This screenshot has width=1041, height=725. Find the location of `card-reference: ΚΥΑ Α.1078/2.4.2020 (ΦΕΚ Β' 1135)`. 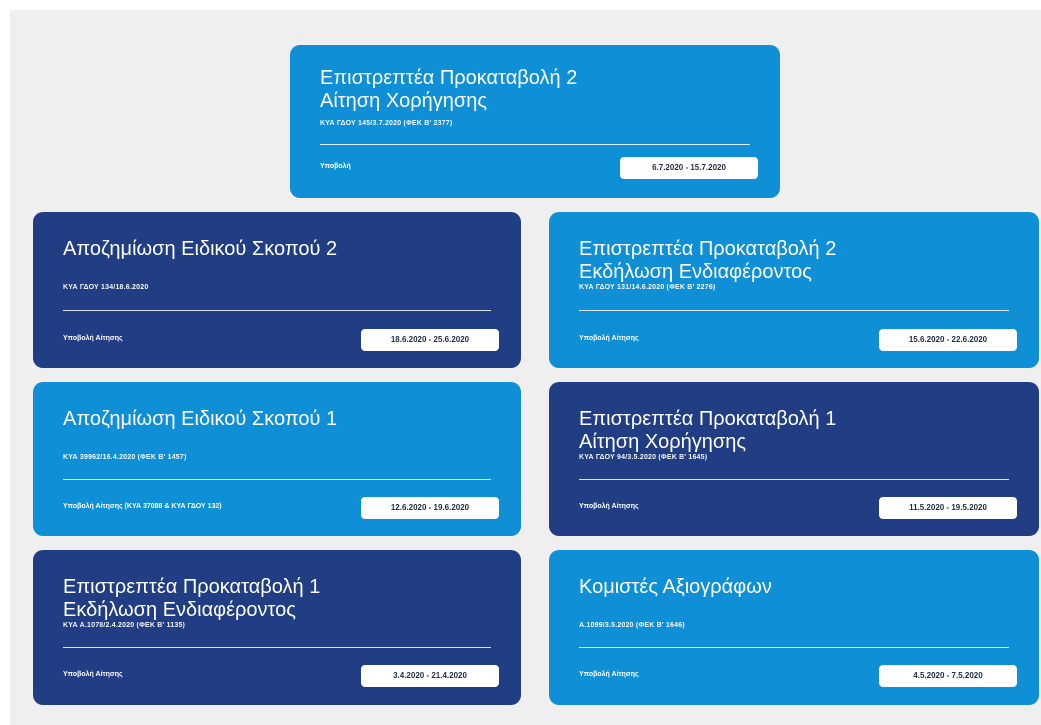

card-reference: ΚΥΑ Α.1078/2.4.2020 (ΦΕΚ Β' 1135) is located at coordinates (124, 625).